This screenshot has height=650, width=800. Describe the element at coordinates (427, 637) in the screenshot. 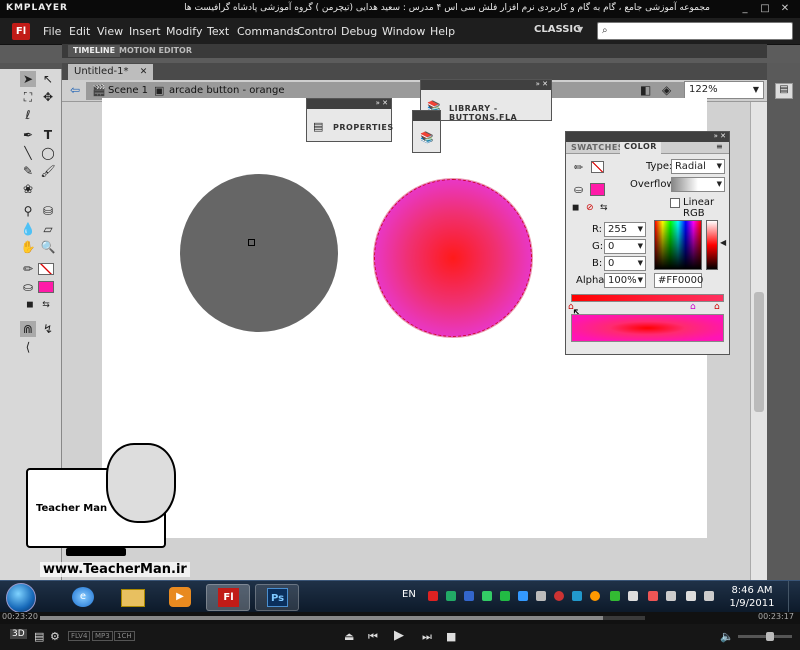

I see `next-icon: ⏭` at that location.